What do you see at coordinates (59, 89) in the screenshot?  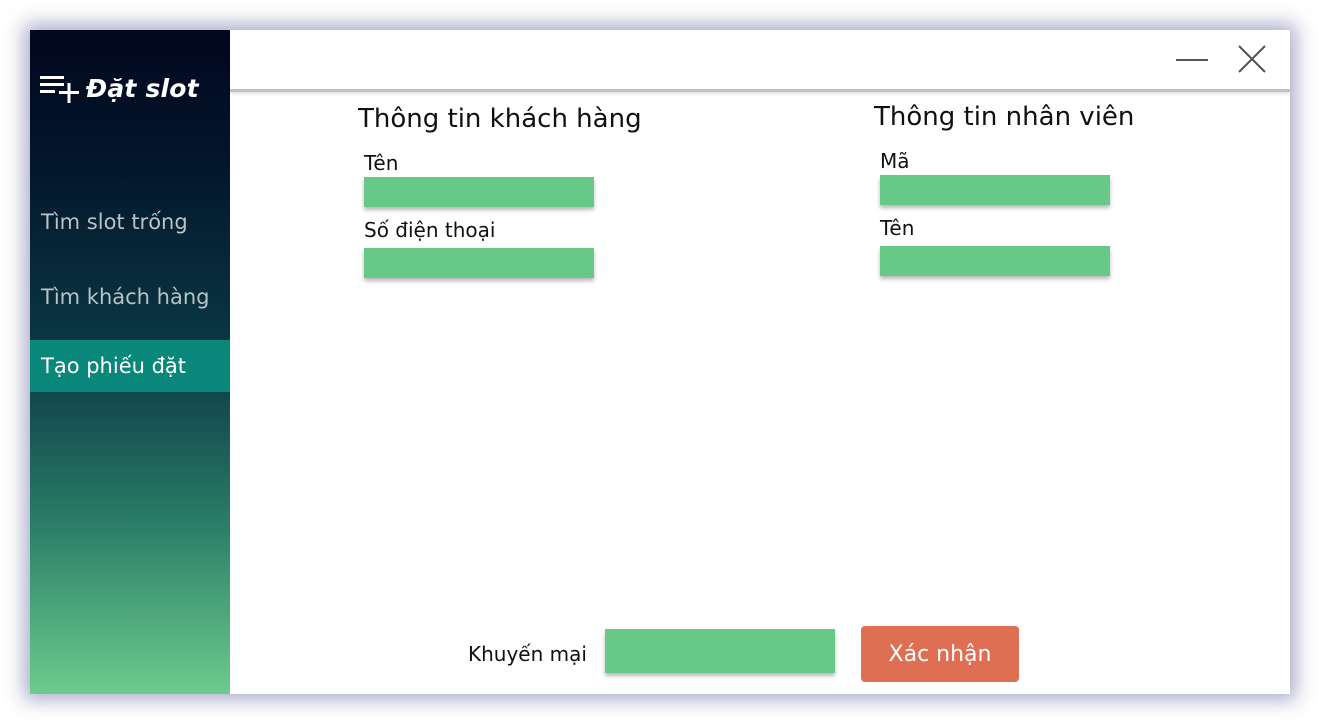 I see `playlist-add-icon` at bounding box center [59, 89].